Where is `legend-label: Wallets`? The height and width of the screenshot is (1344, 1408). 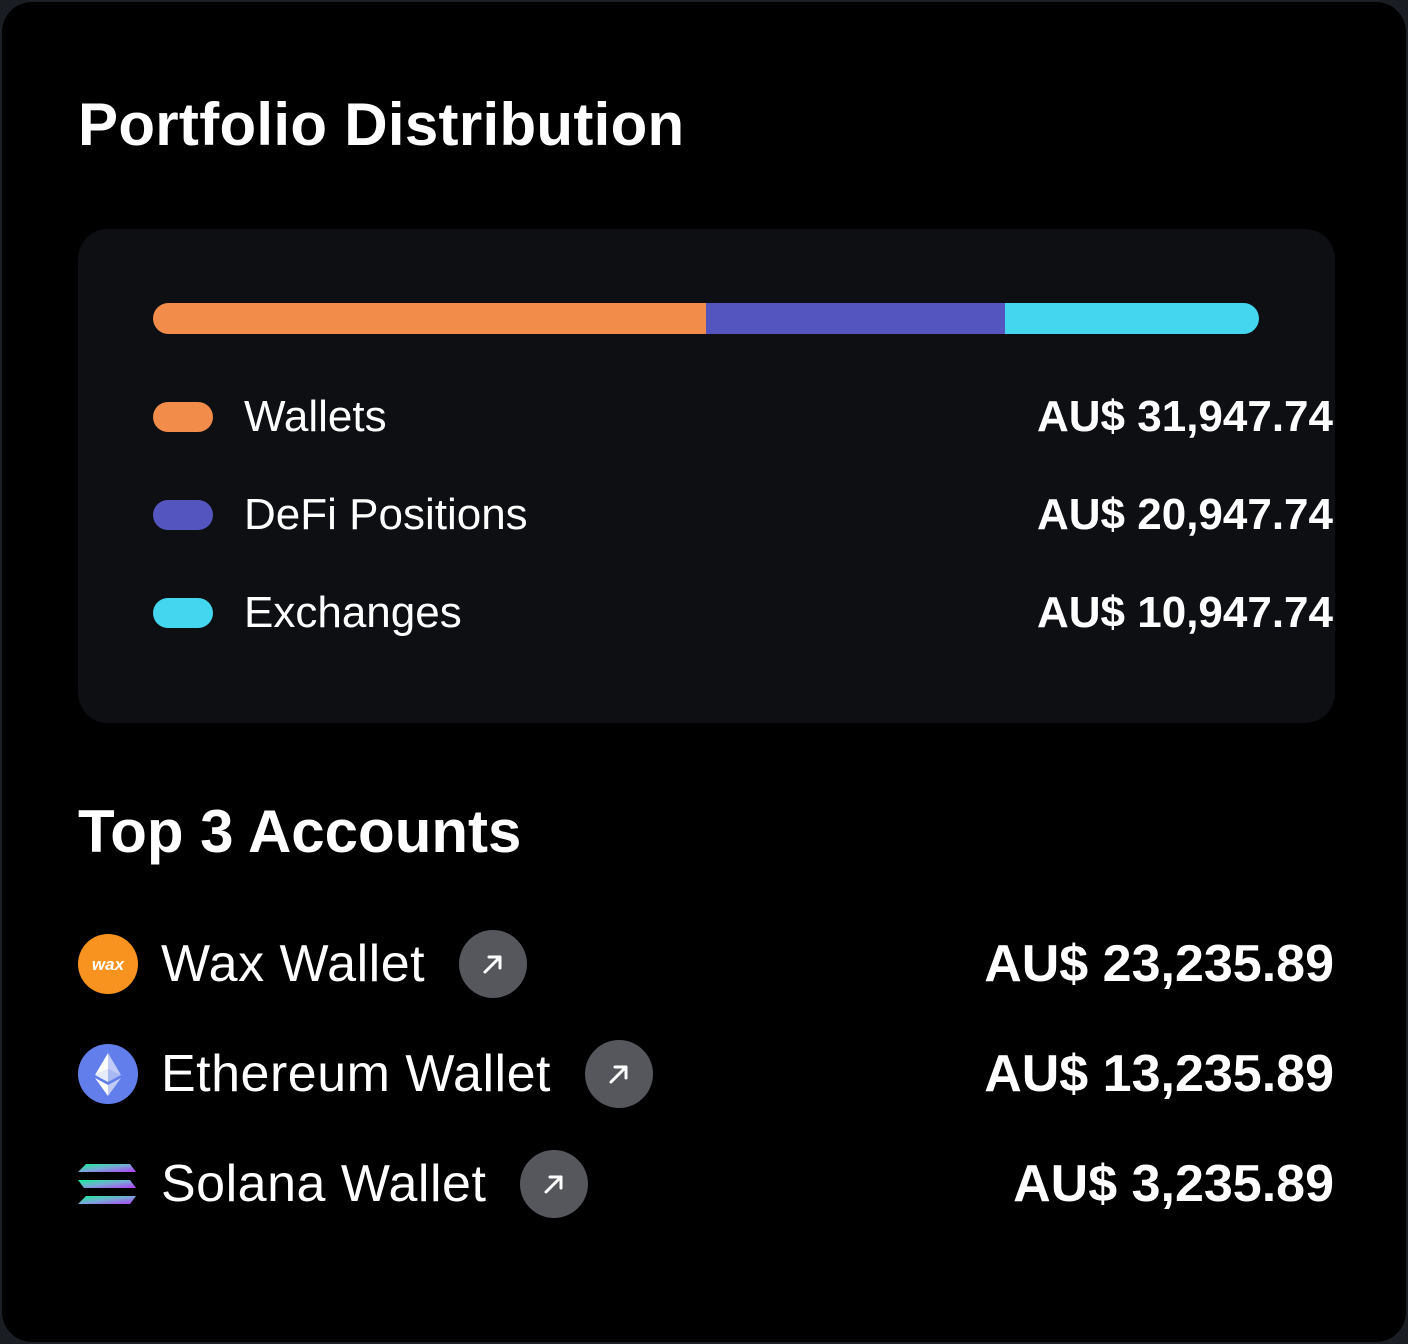
legend-label: Wallets is located at coordinates (315, 416).